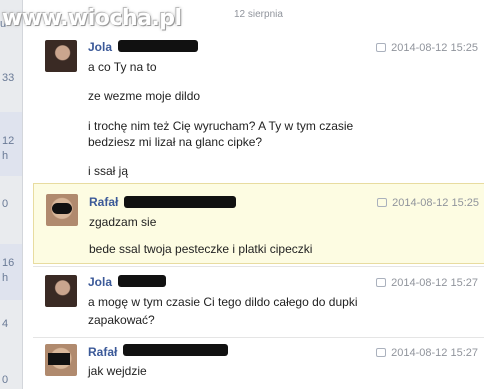  I want to click on watermark-logo: www.wiocha.pl, so click(92, 18).